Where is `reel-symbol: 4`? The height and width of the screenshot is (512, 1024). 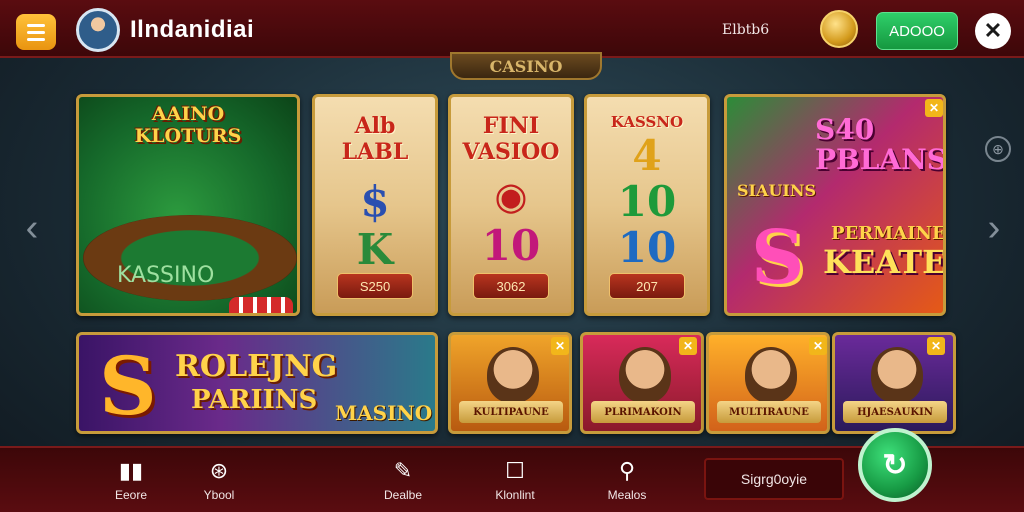
reel-symbol: 4 is located at coordinates (647, 155).